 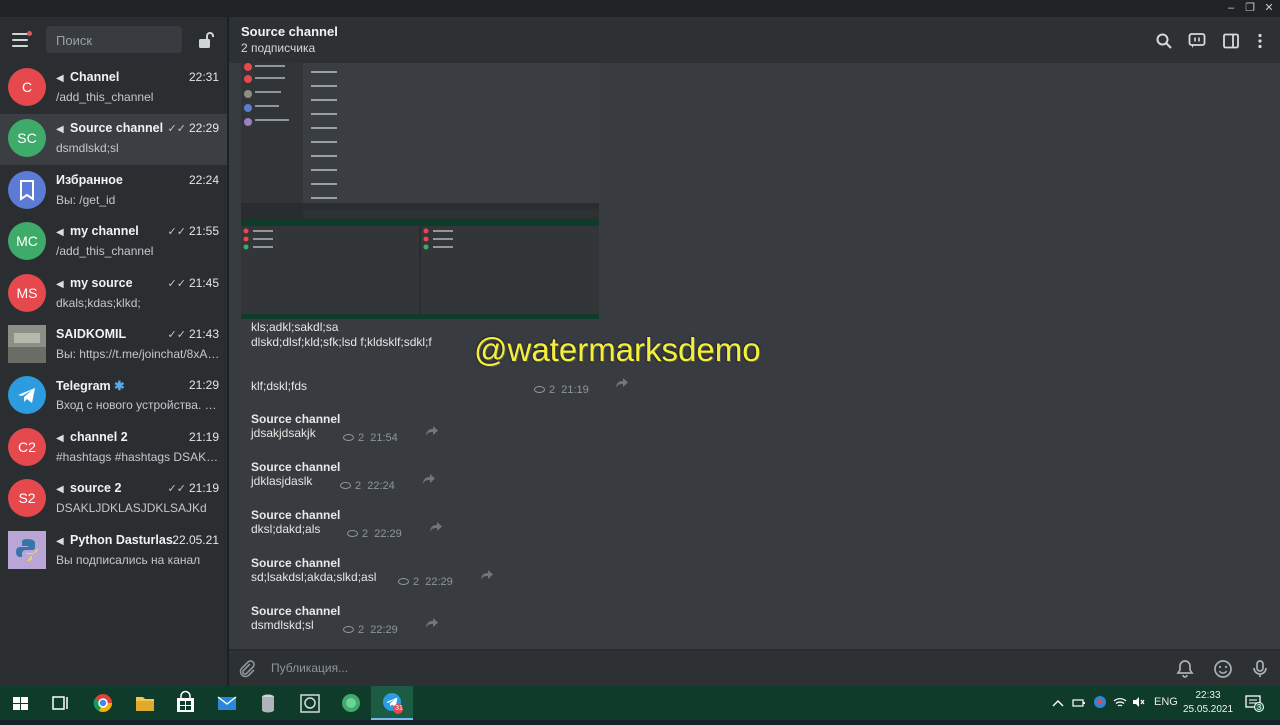 I want to click on chat-last-message: dkals;kdas;klkd;, so click(x=98, y=302).